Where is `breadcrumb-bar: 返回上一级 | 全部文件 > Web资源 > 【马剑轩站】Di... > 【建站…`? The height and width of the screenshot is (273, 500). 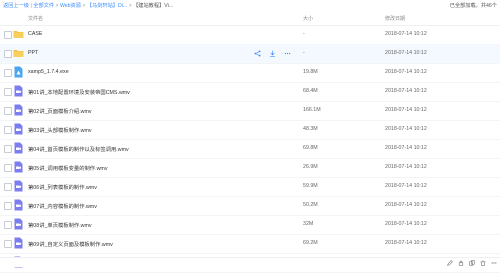
breadcrumb-bar: 返回上一级 | 全部文件 > Web资源 > 【马剑轩站】Di... > 【建站… is located at coordinates (250, 5).